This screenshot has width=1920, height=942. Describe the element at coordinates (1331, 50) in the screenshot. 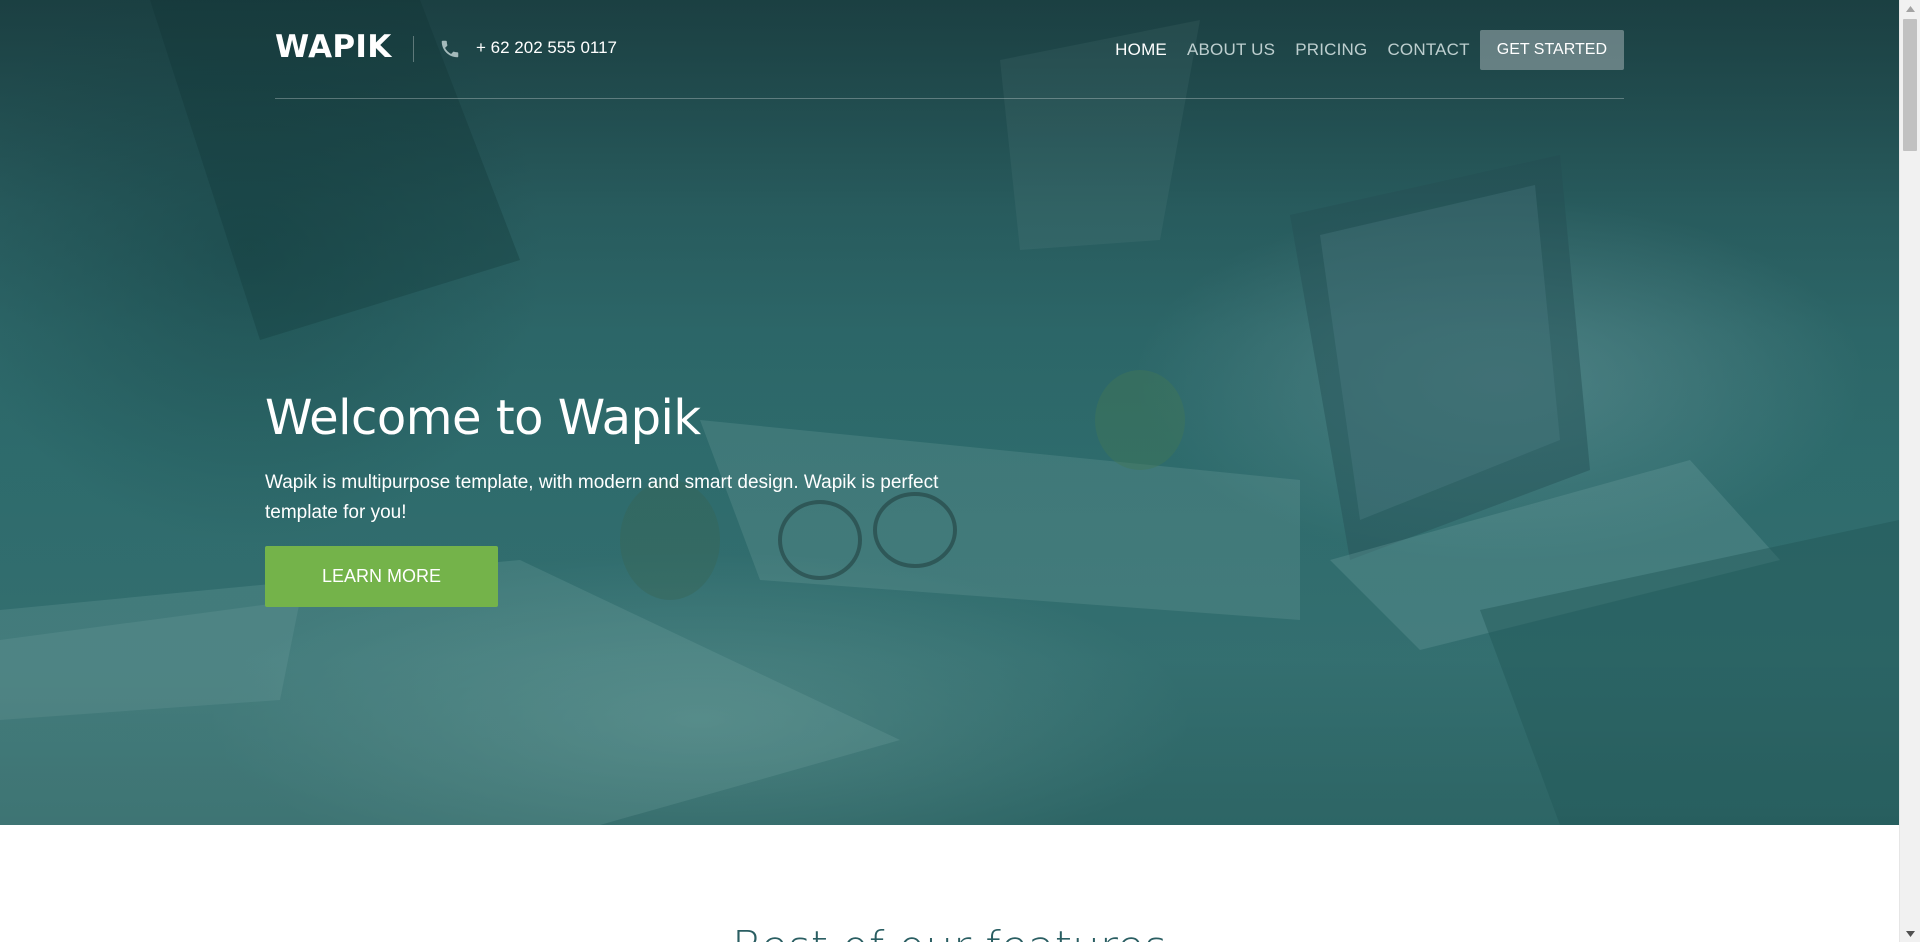

I see `nav-item-pricing: PRICING` at that location.